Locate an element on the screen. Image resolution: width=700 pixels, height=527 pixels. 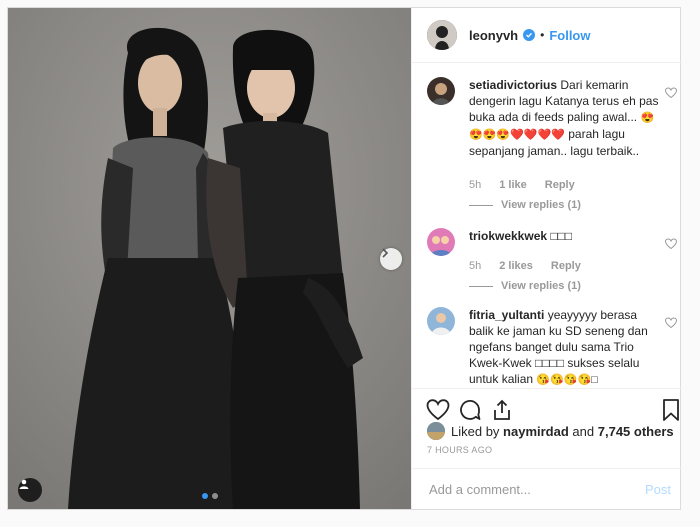
add-comment-bar: Post is located at coordinates (547, 489).